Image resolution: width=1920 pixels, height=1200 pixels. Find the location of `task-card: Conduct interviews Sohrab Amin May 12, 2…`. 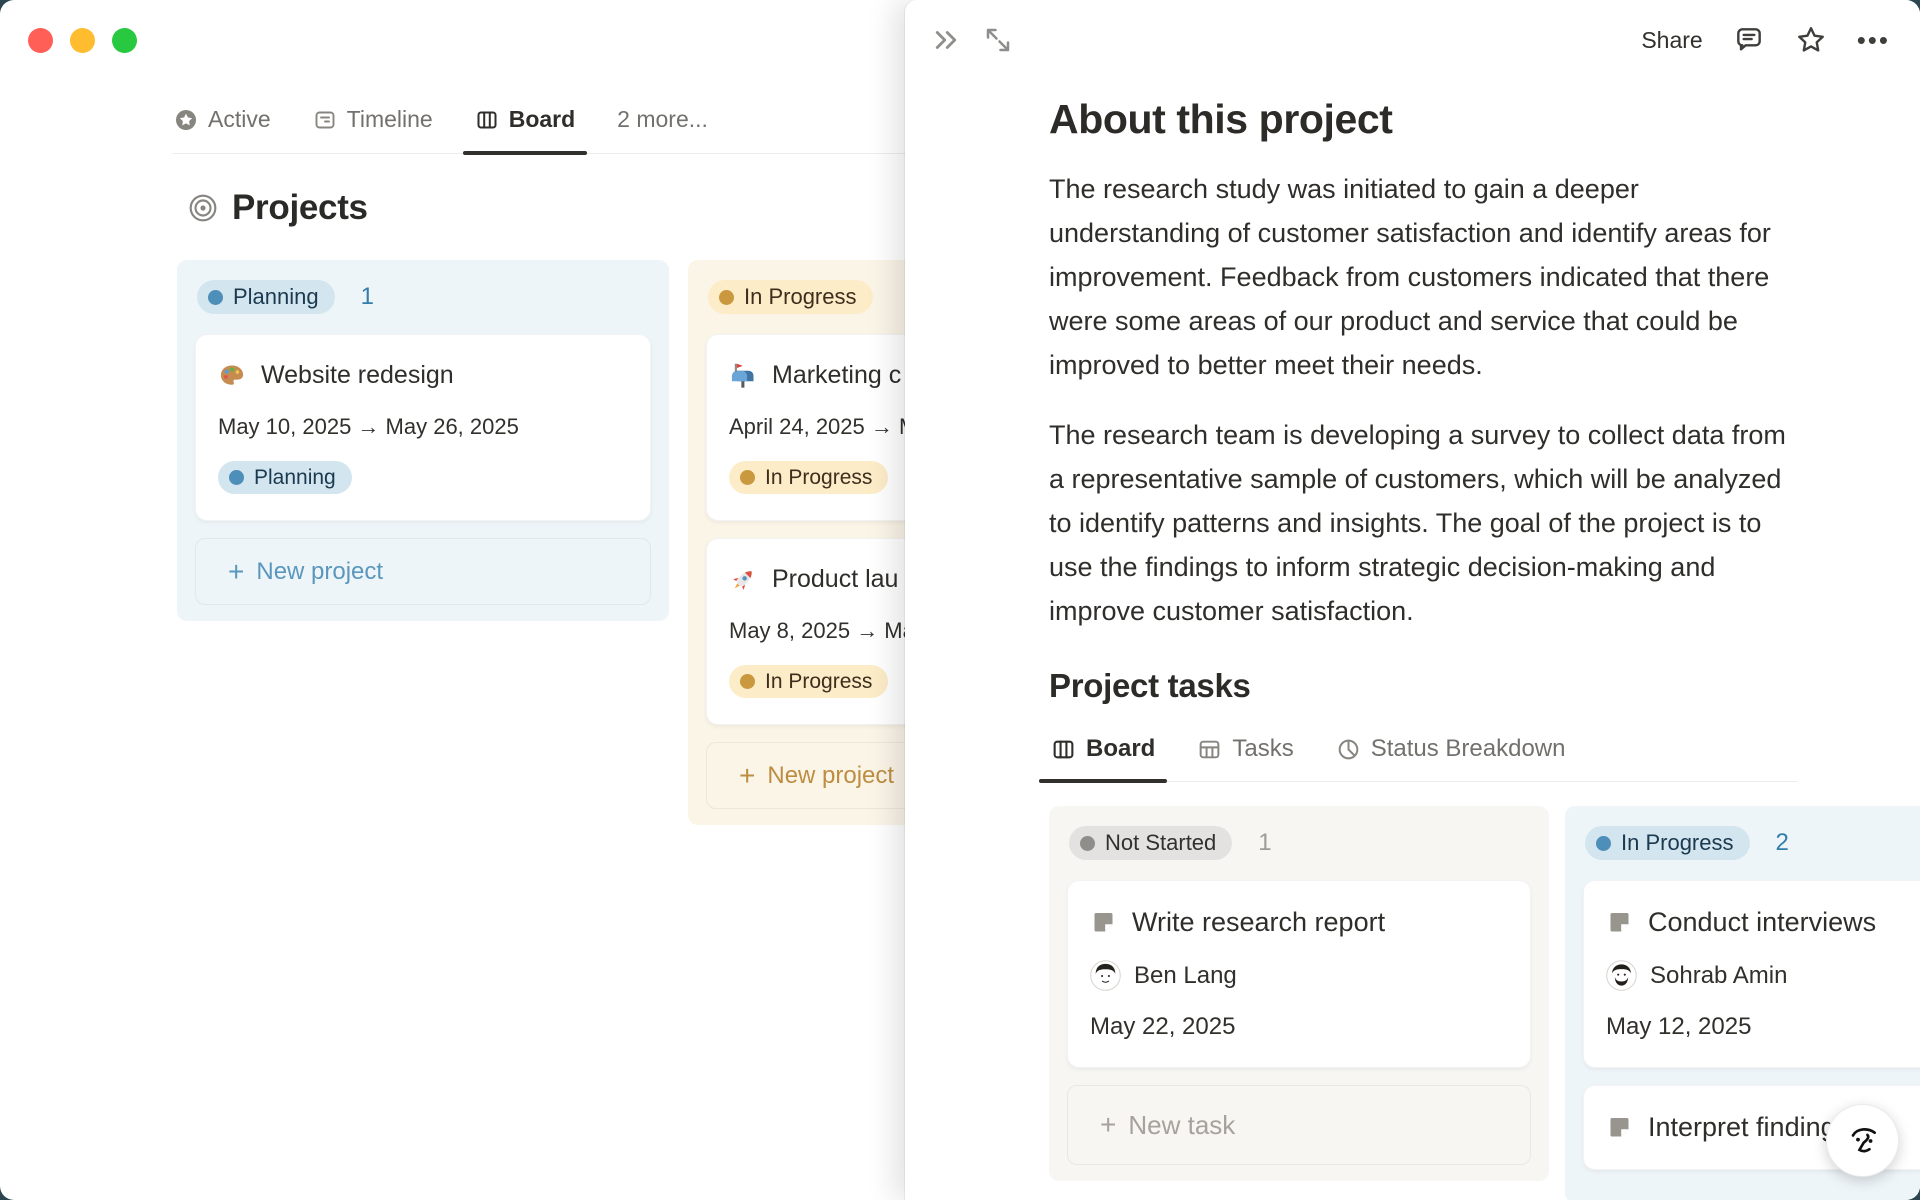

task-card: Conduct interviews Sohrab Amin May 12, 2… is located at coordinates (1751, 974).